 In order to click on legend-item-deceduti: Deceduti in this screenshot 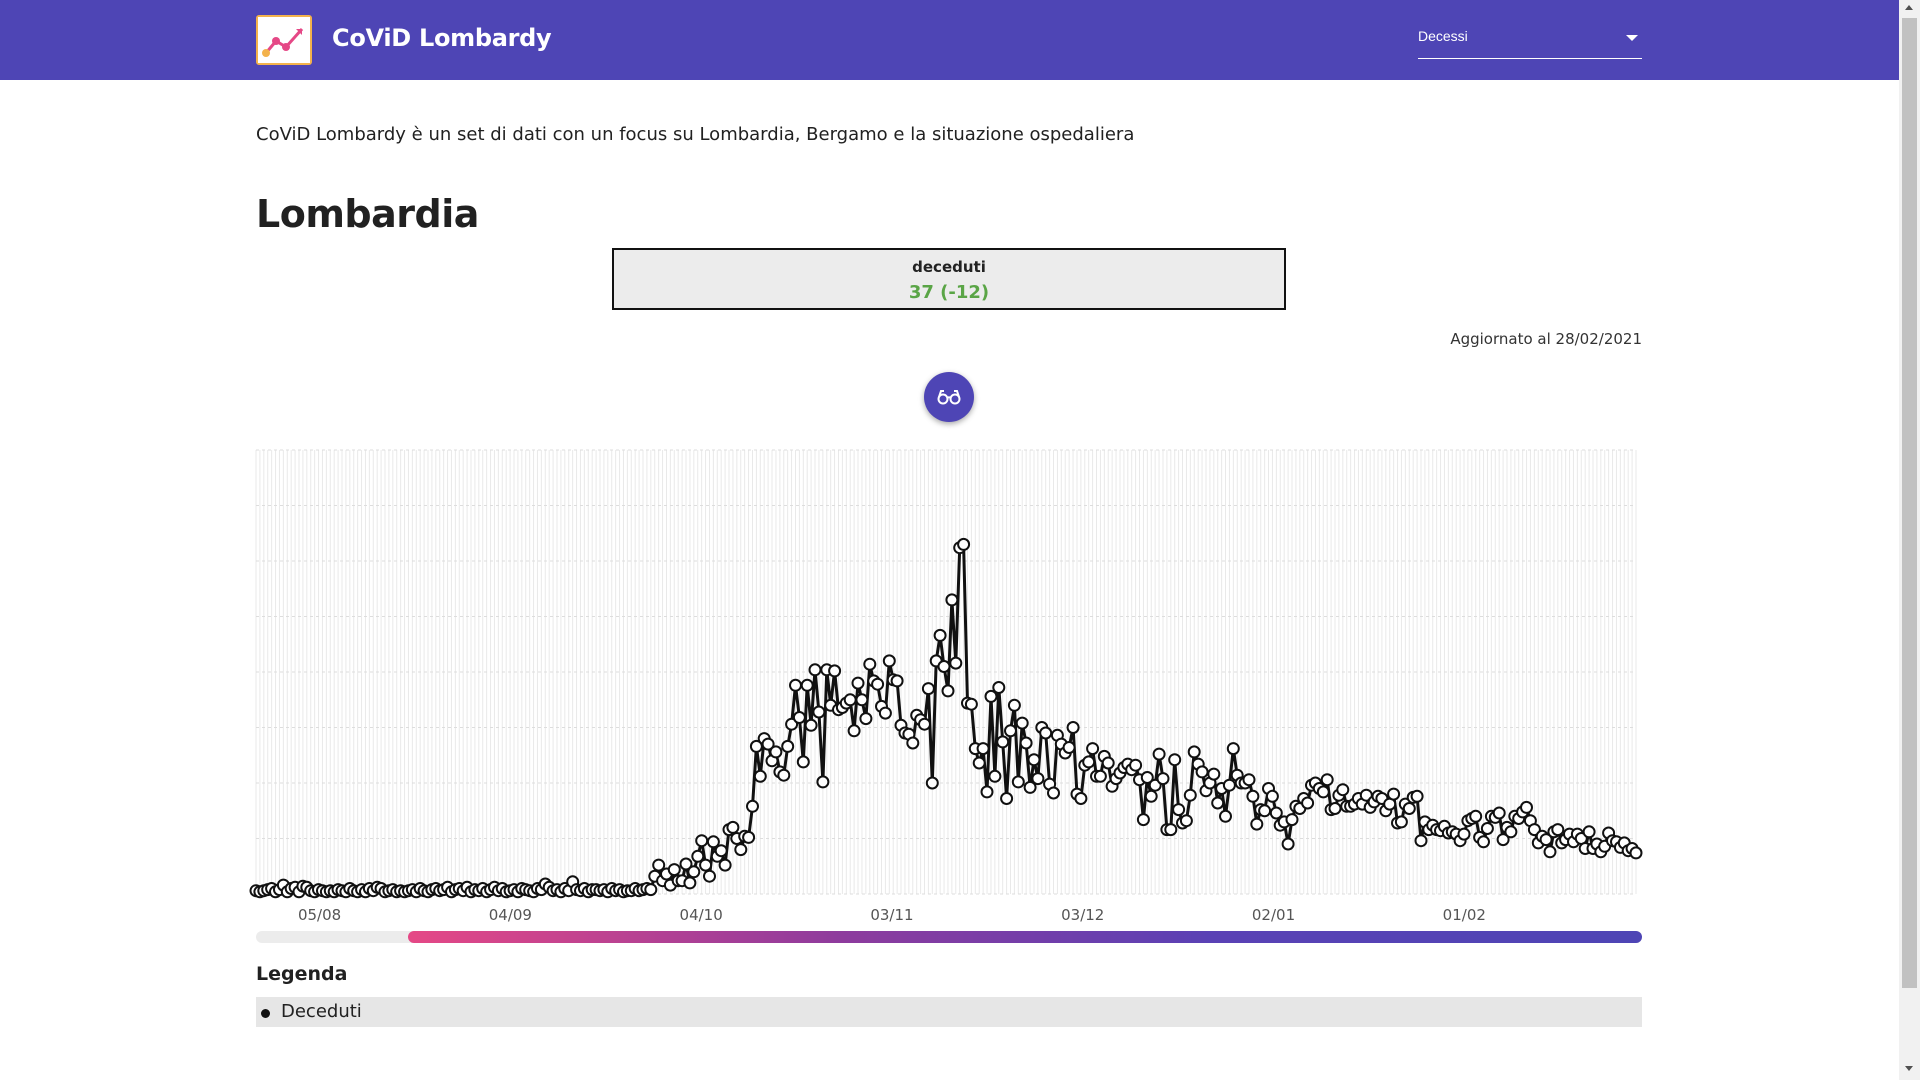, I will do `click(949, 1012)`.